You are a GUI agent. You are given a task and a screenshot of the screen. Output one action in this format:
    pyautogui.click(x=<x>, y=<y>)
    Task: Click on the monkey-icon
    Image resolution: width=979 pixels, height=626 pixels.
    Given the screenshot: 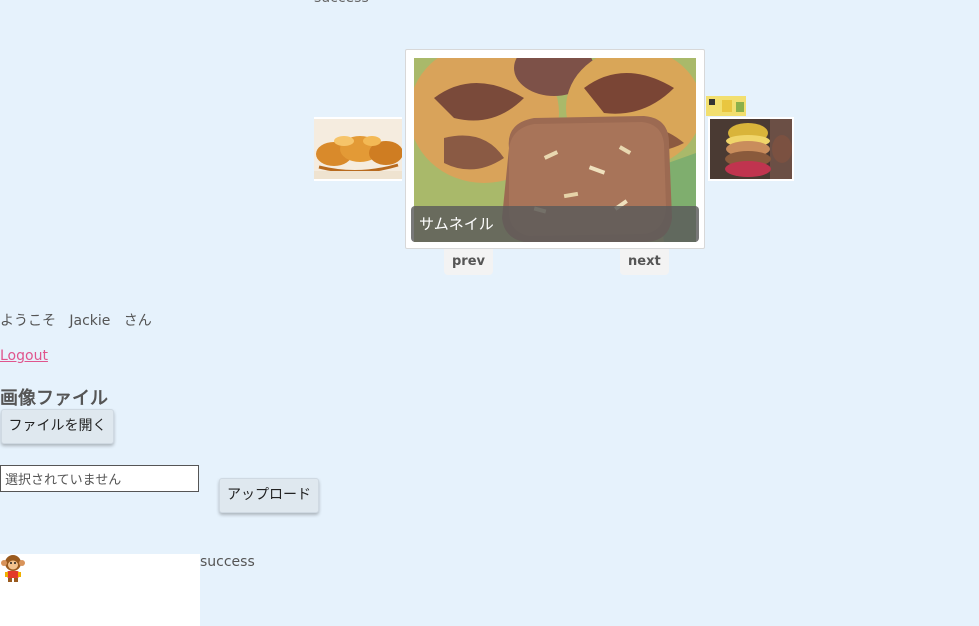 What is the action you would take?
    pyautogui.click(x=13, y=568)
    